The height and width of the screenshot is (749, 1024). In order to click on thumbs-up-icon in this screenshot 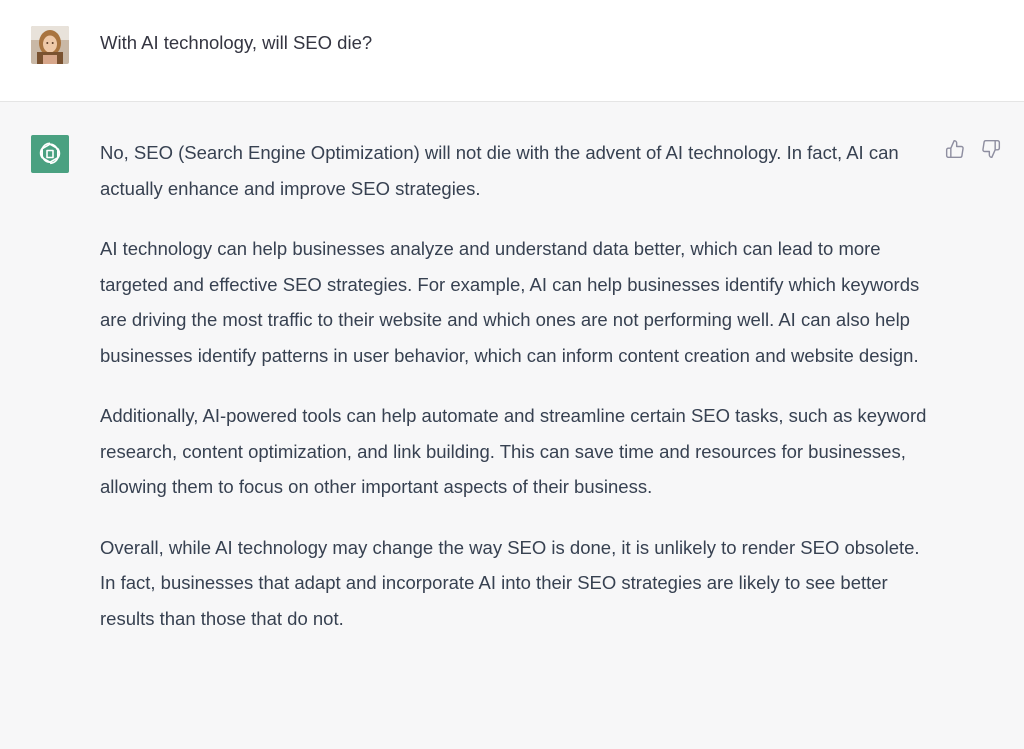, I will do `click(954, 149)`.